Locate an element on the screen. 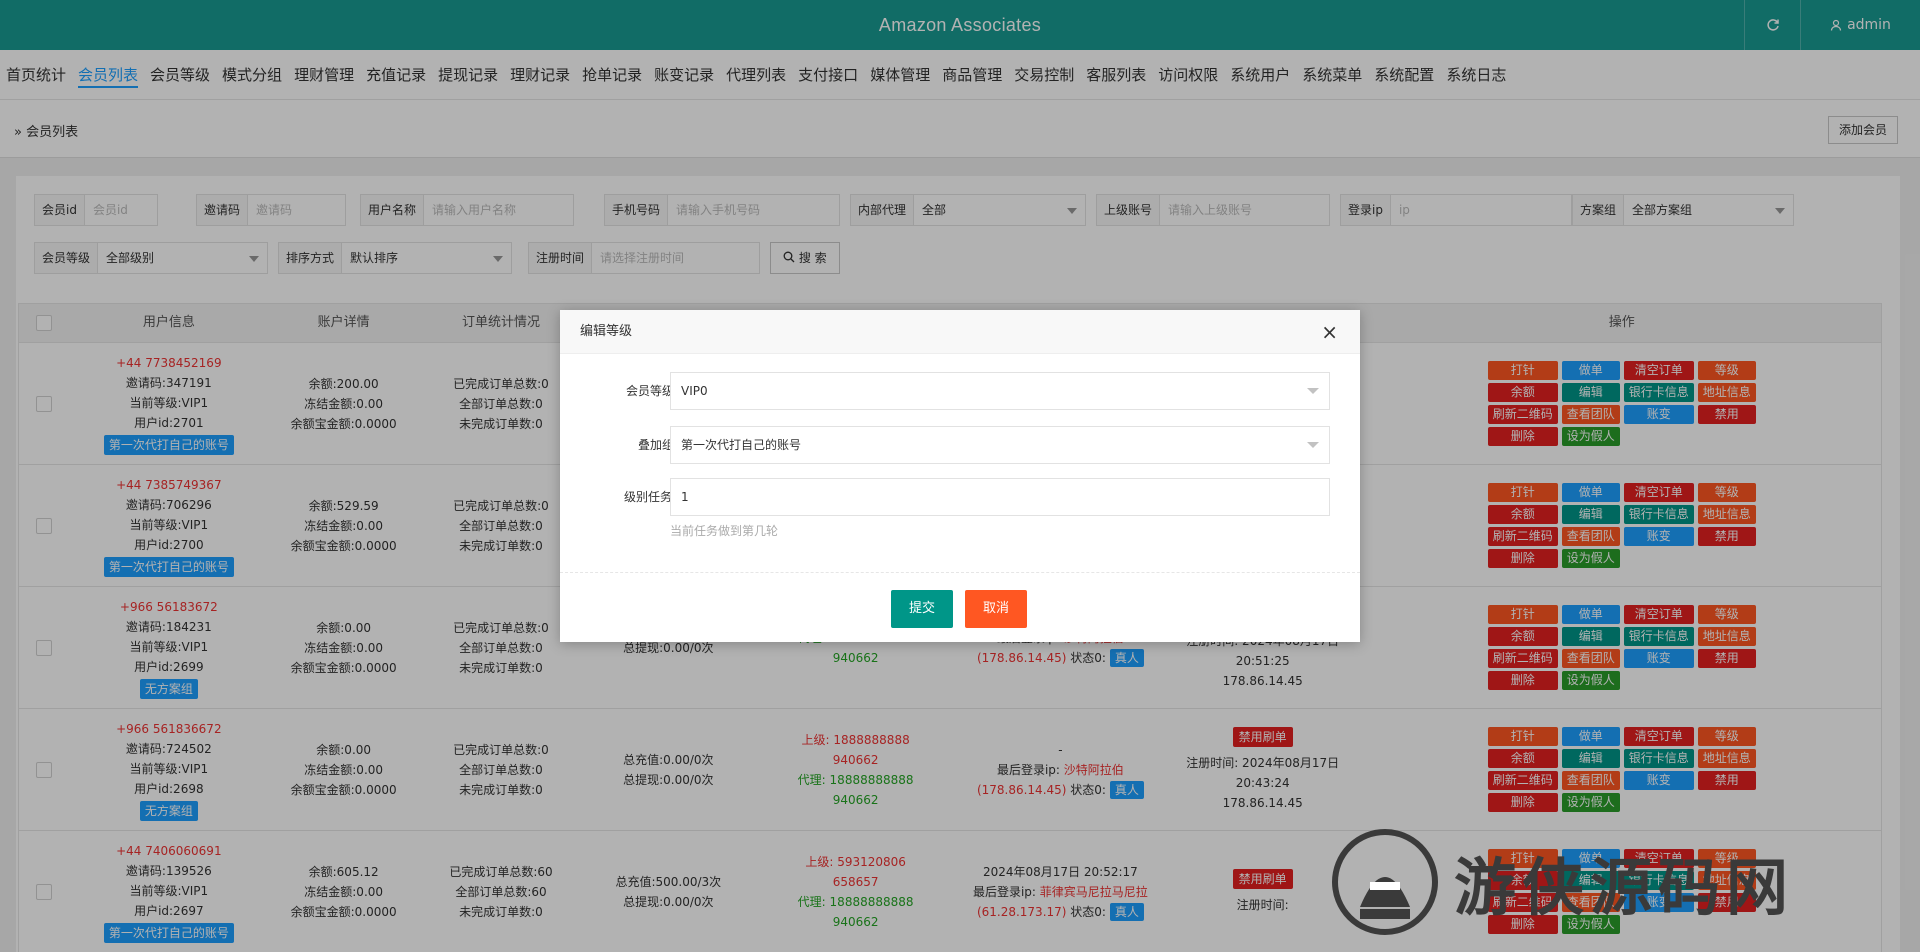 Image resolution: width=1920 pixels, height=952 pixels. level-select: VIP0 is located at coordinates (1000, 391).